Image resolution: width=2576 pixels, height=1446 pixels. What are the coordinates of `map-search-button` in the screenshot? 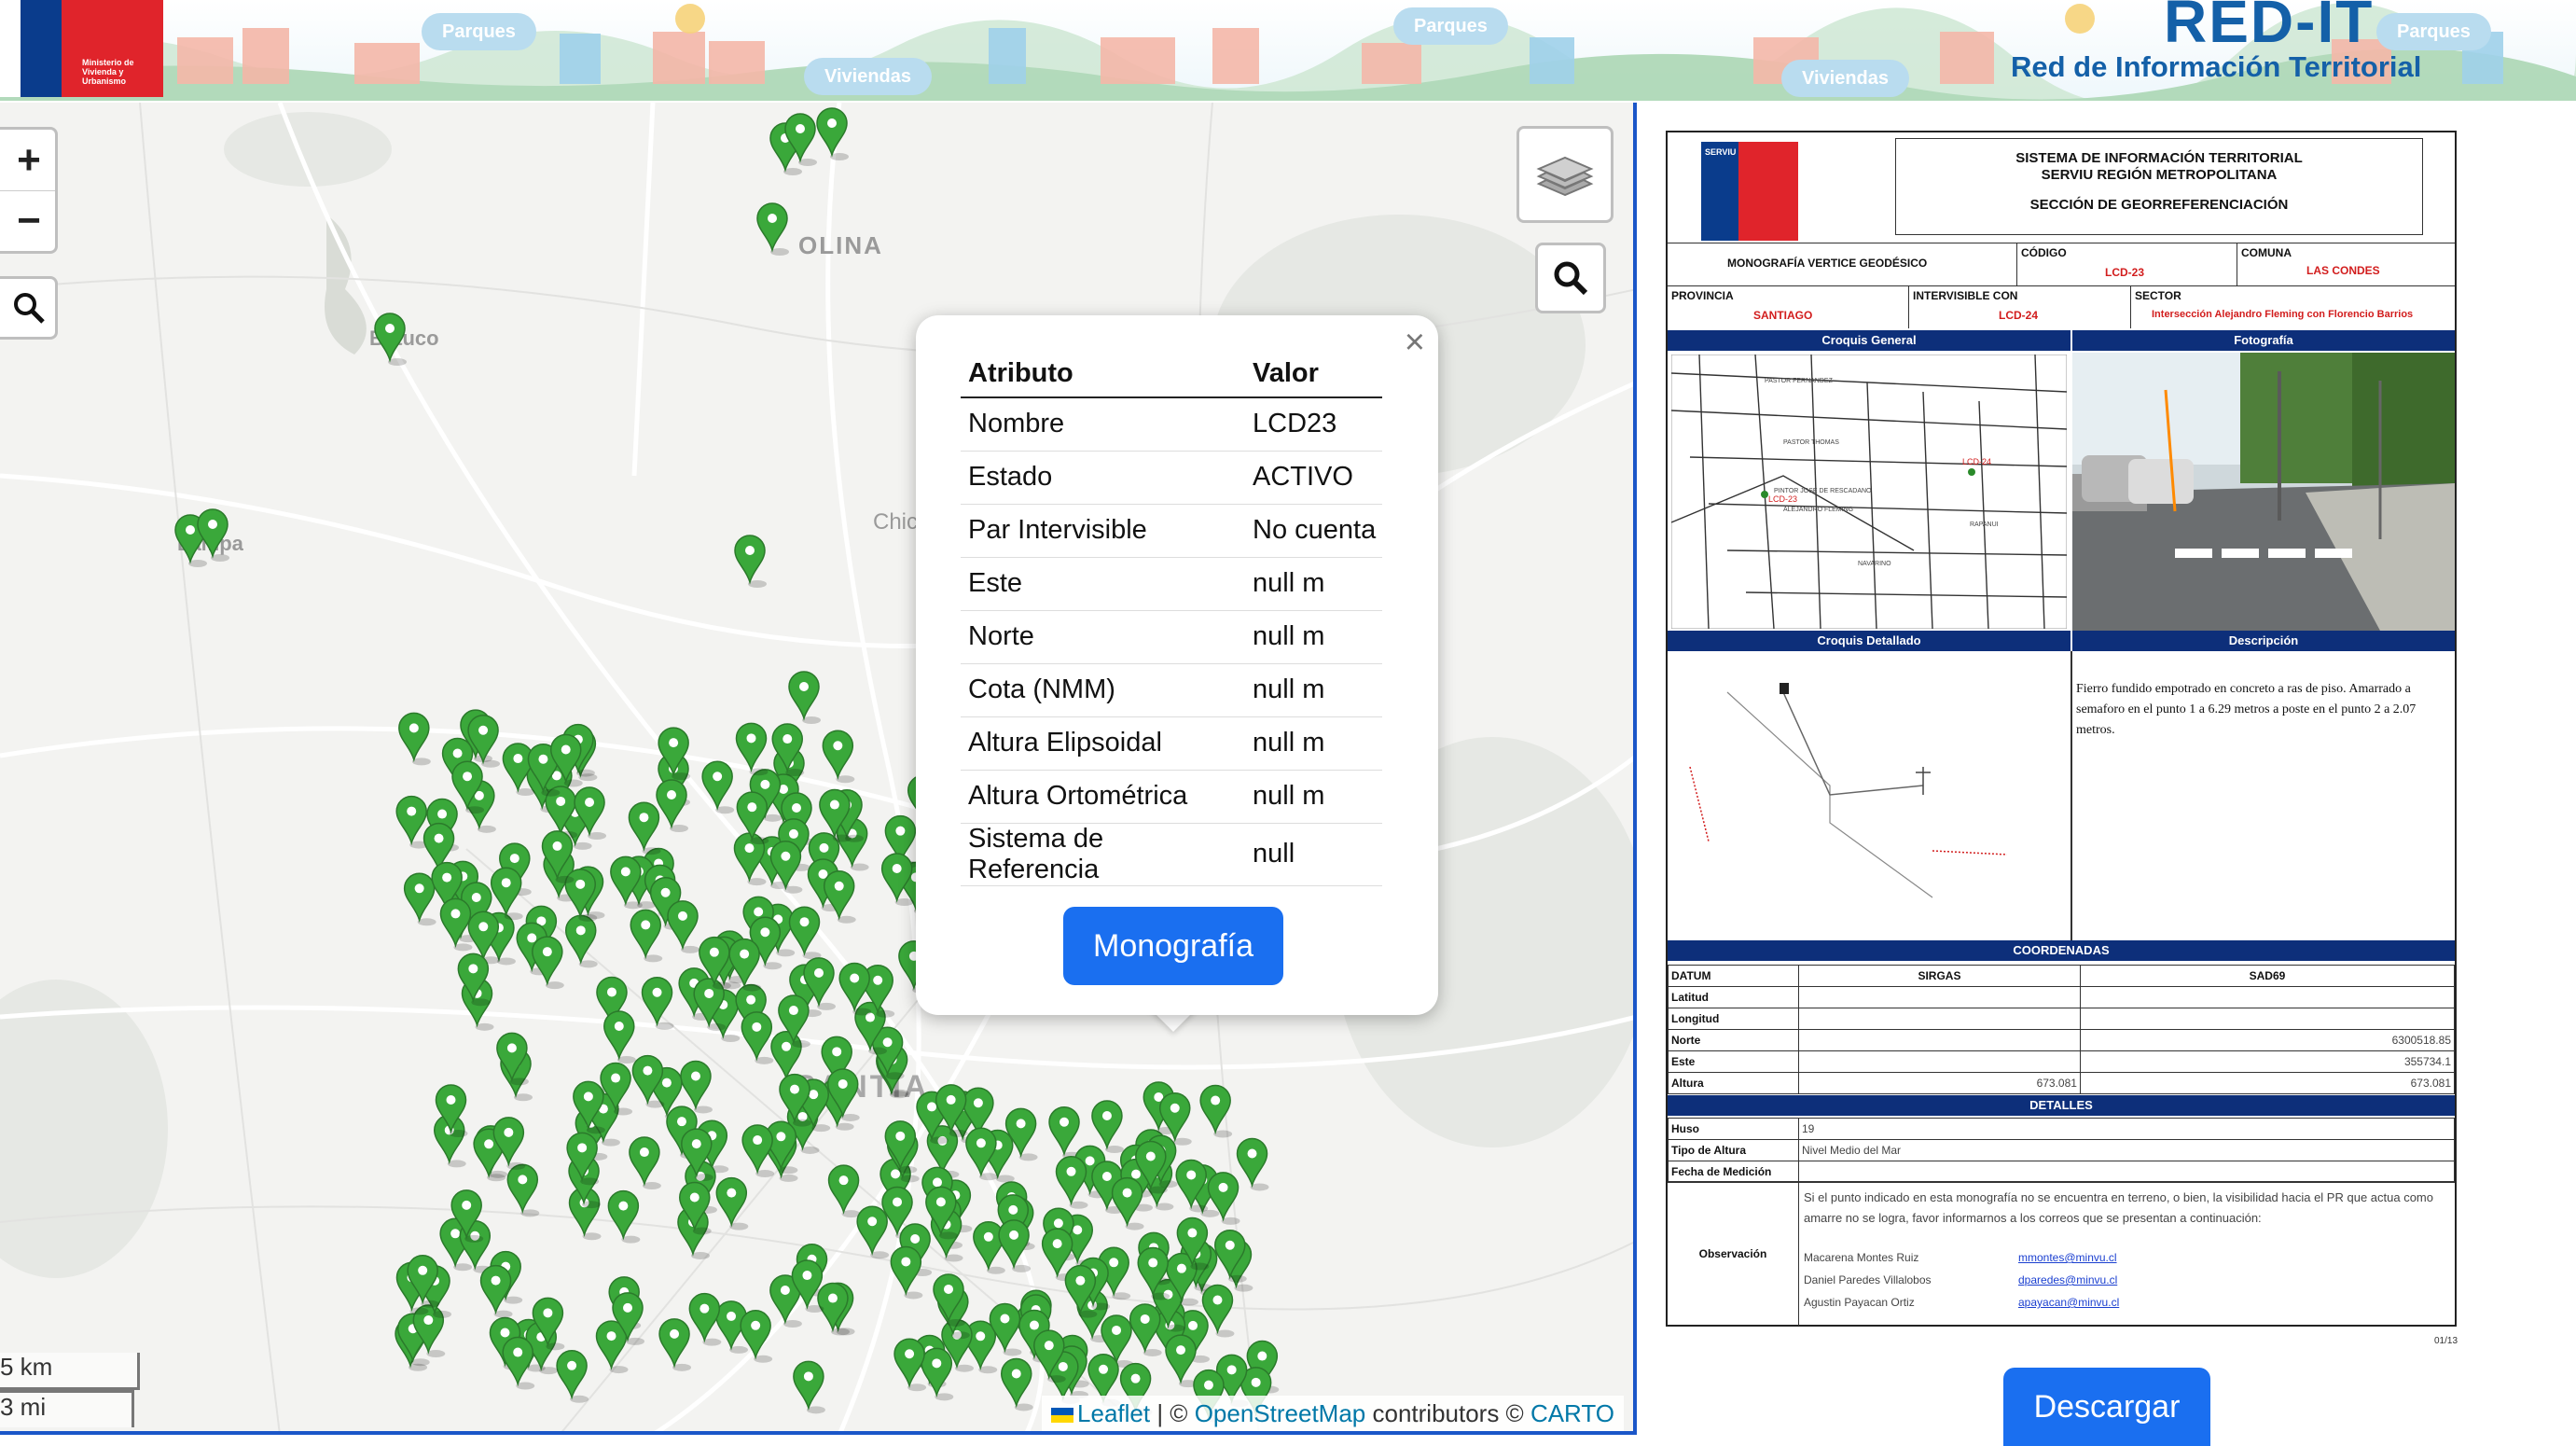 It's located at (29, 308).